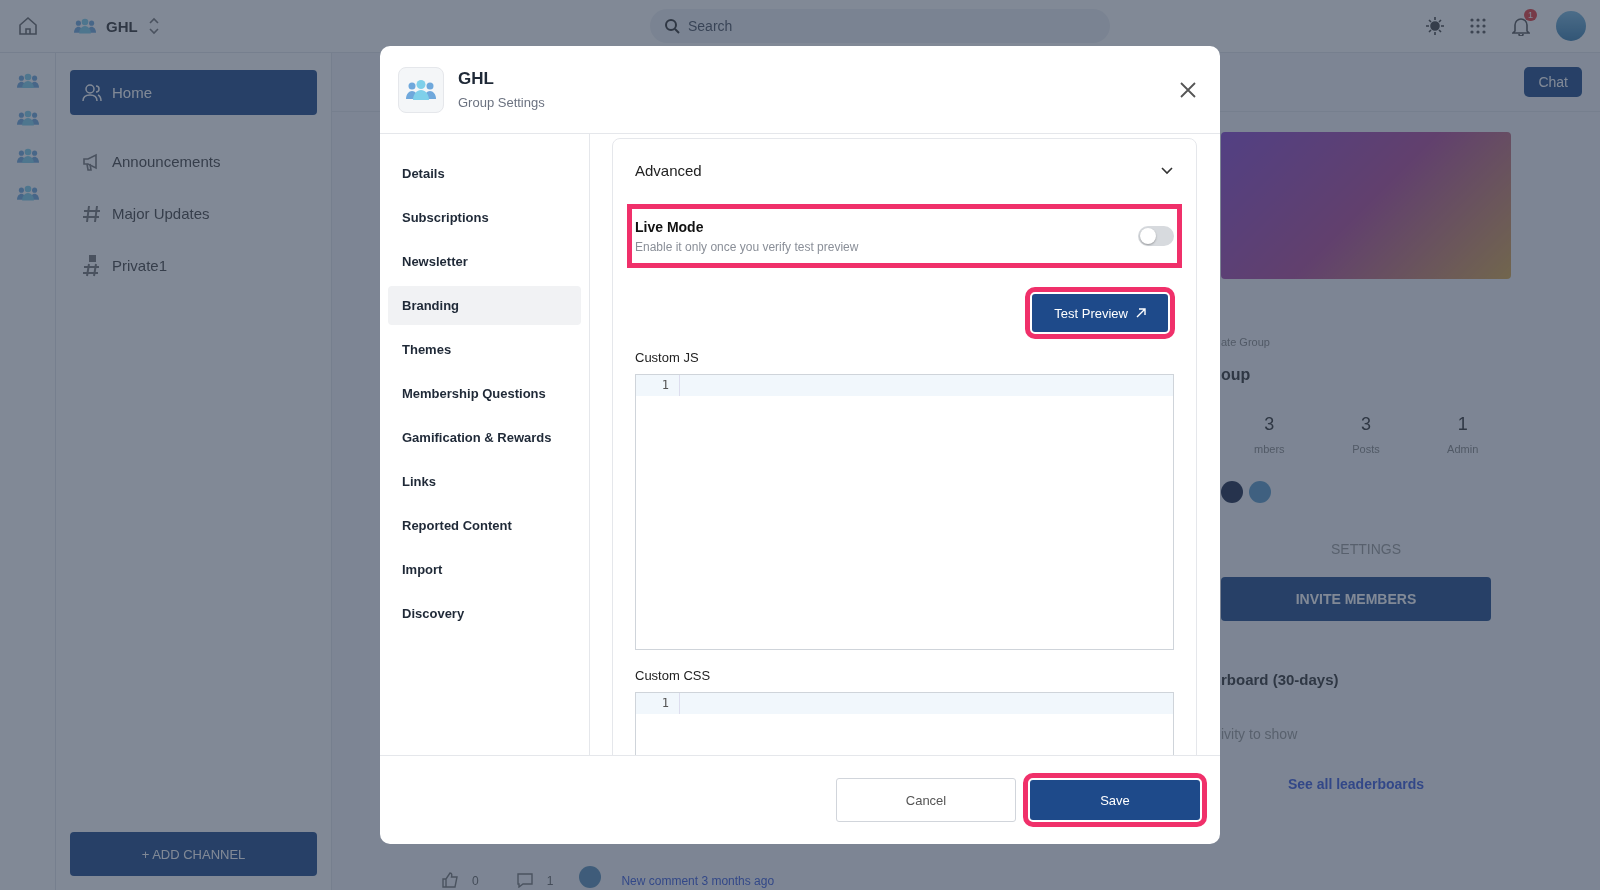 Image resolution: width=1600 pixels, height=890 pixels. I want to click on settings-nav-item: Gamification & Rewards, so click(484, 437).